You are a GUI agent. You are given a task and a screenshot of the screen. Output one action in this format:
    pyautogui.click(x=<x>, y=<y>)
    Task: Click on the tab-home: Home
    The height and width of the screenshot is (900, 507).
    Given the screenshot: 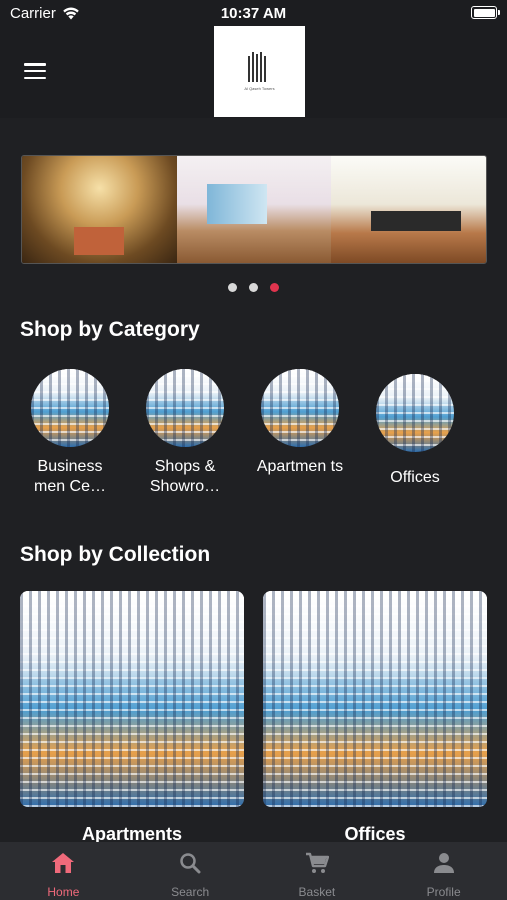 What is the action you would take?
    pyautogui.click(x=63, y=871)
    